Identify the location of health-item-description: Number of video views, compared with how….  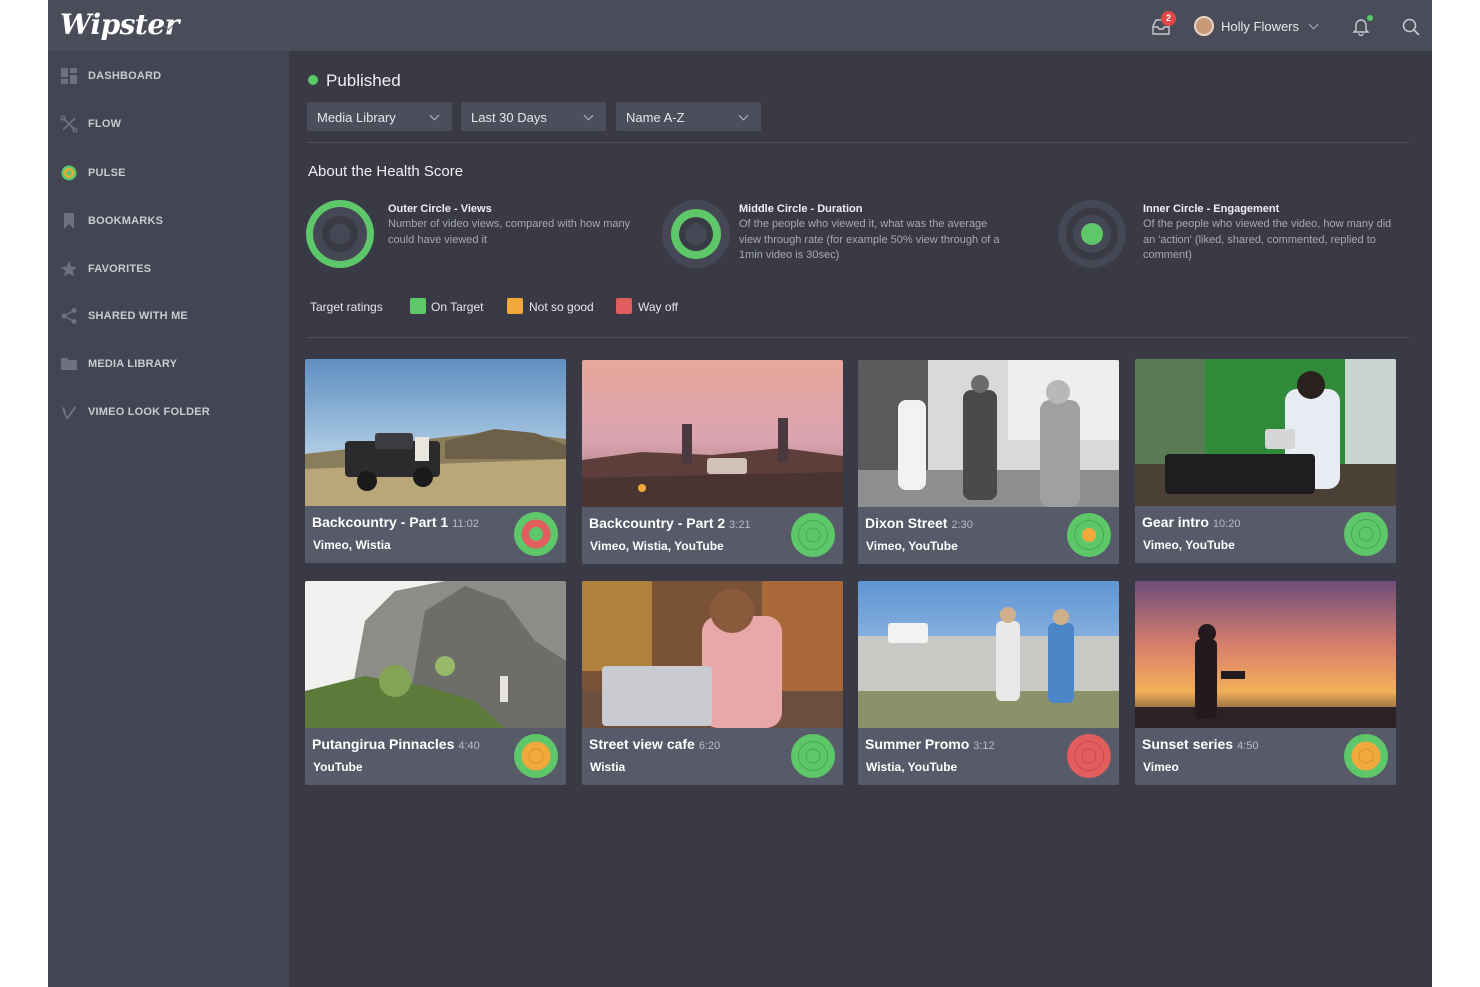
(509, 232).